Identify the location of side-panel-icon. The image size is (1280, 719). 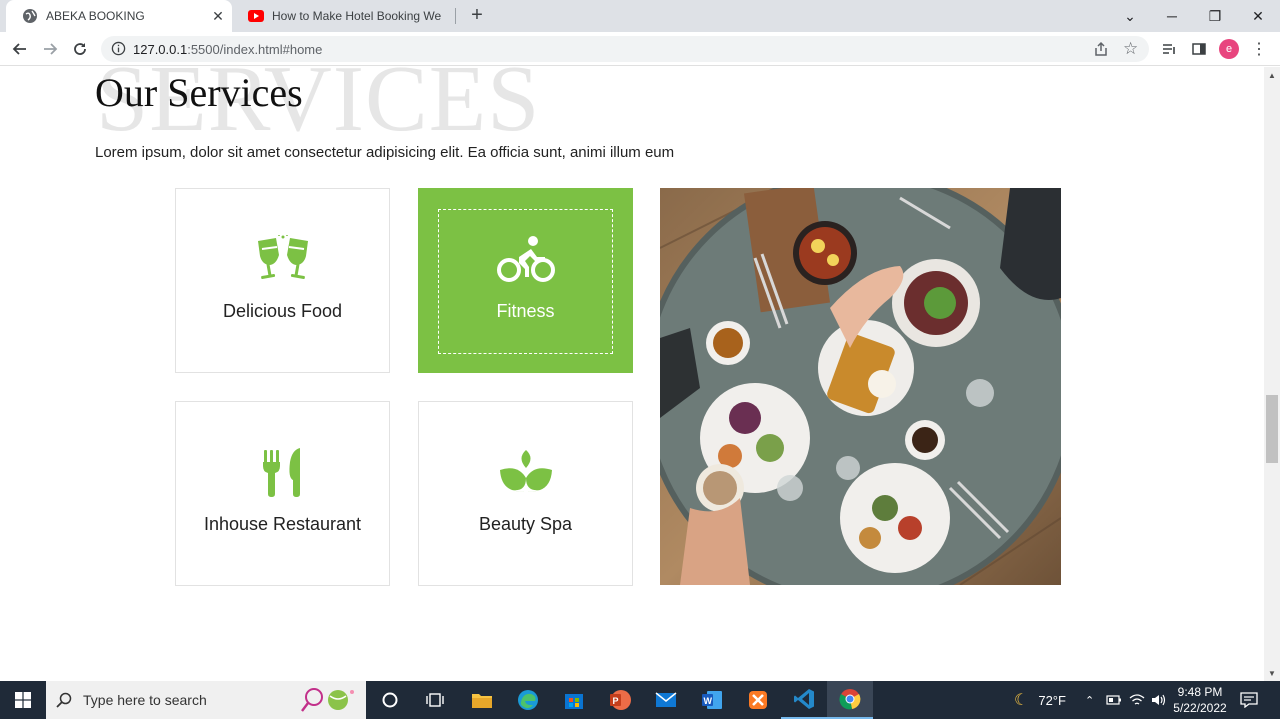
(1199, 49).